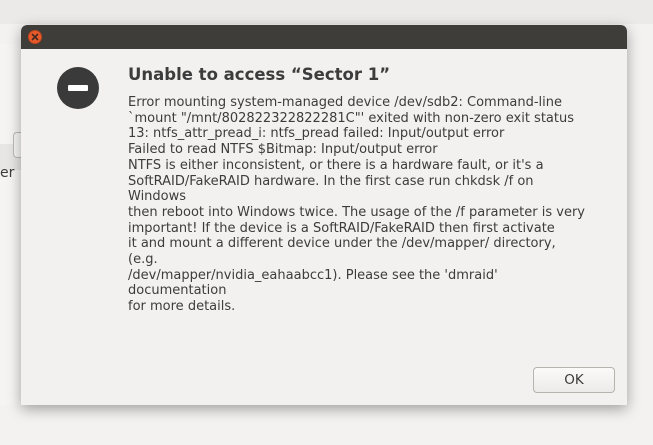 This screenshot has height=445, width=653. I want to click on error-icon, so click(78, 88).